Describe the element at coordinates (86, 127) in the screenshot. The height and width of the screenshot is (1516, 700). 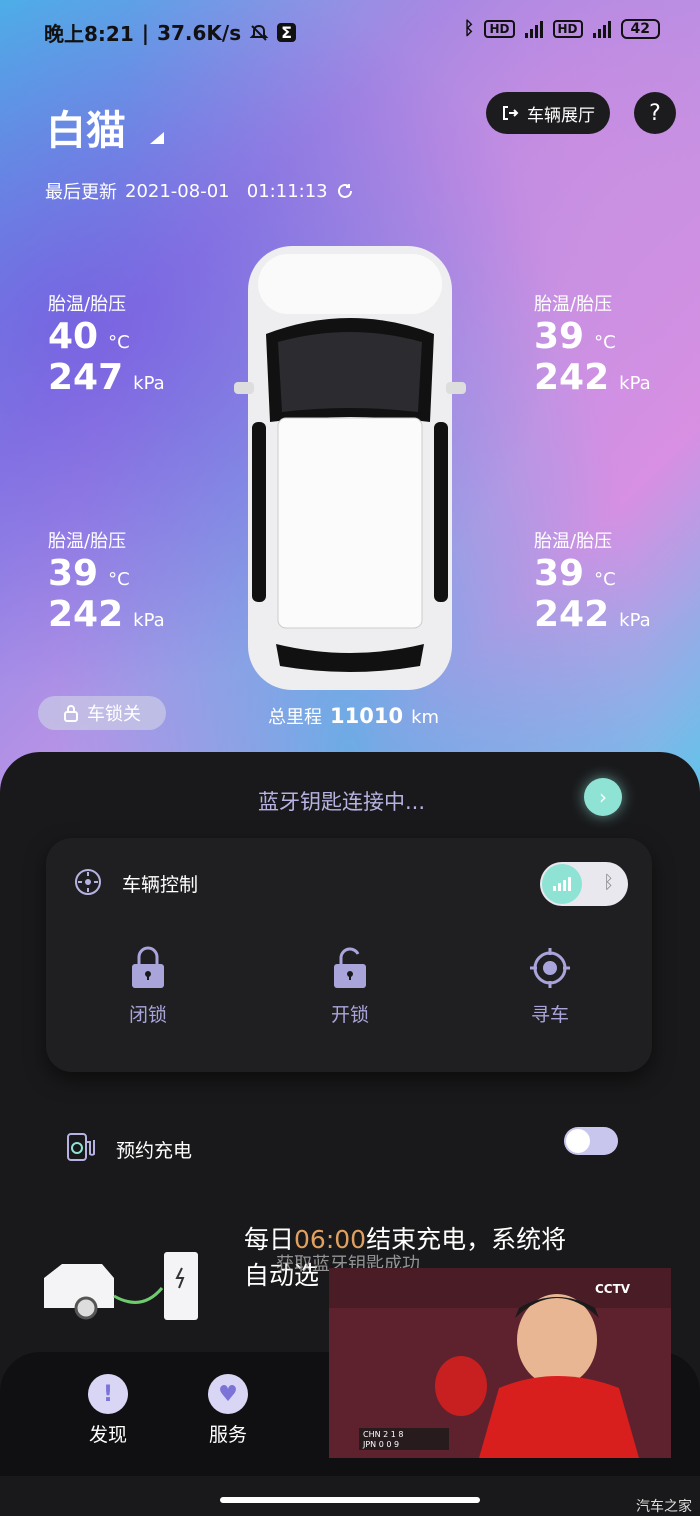
I see `vehicle-name: 白猫` at that location.